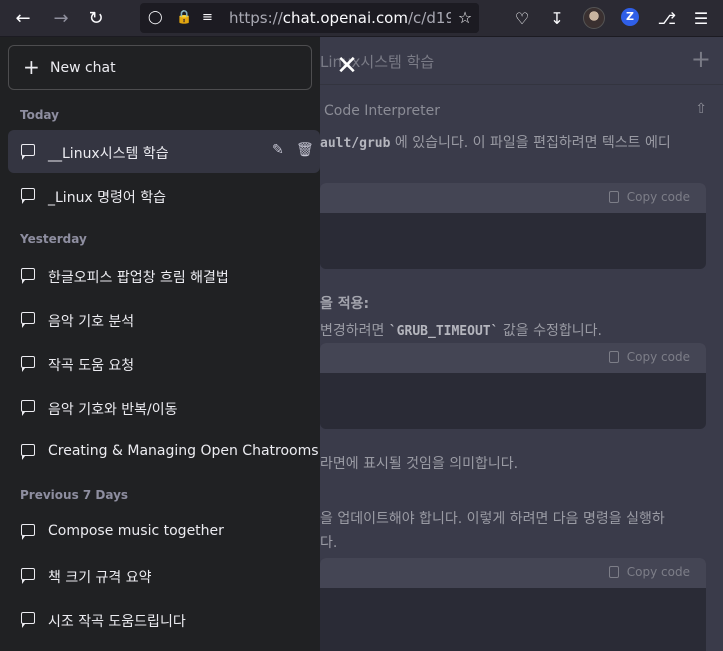 Image resolution: width=723 pixels, height=651 pixels. What do you see at coordinates (117, 622) in the screenshot?
I see `chat-item-label: 시조 작곡 도움드립니다` at bounding box center [117, 622].